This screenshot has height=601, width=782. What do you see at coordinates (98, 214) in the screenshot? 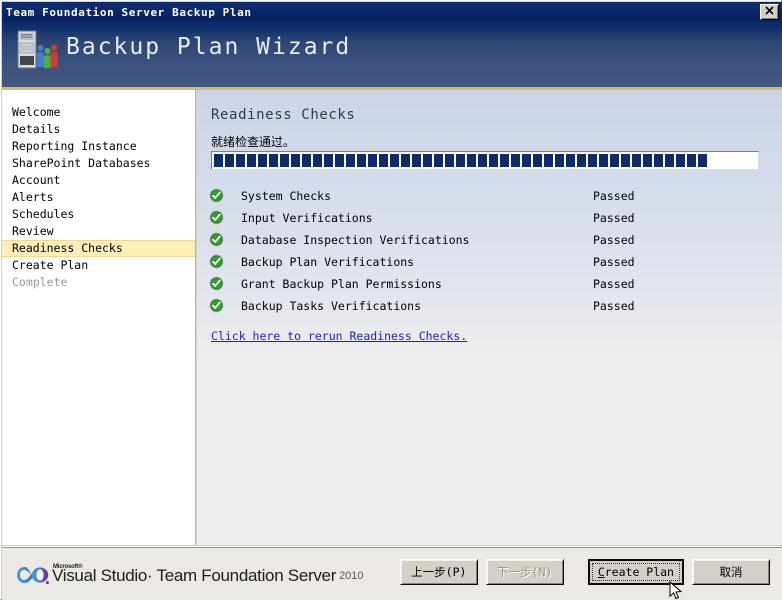
I see `sidebar-item-schedules: Schedules` at bounding box center [98, 214].